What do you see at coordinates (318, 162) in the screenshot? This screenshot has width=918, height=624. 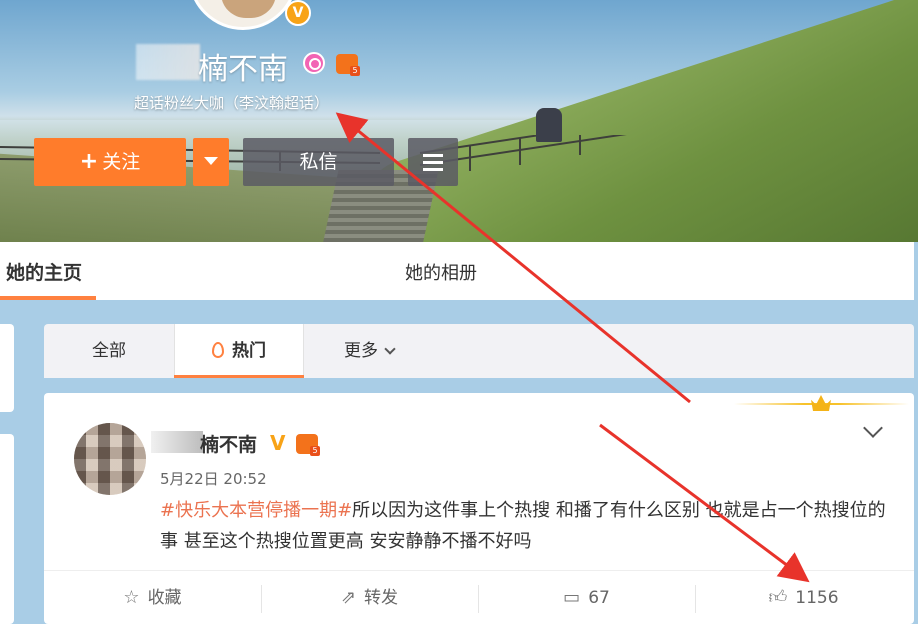 I see `message-button: 私信` at bounding box center [318, 162].